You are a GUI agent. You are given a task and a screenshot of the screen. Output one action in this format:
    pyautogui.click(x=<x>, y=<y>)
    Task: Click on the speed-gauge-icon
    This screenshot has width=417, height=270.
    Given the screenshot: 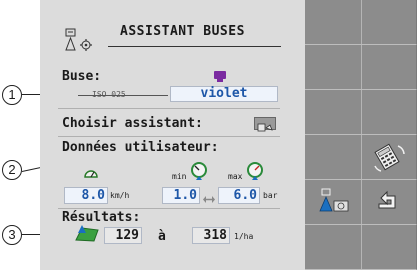 What is the action you would take?
    pyautogui.click(x=91, y=171)
    